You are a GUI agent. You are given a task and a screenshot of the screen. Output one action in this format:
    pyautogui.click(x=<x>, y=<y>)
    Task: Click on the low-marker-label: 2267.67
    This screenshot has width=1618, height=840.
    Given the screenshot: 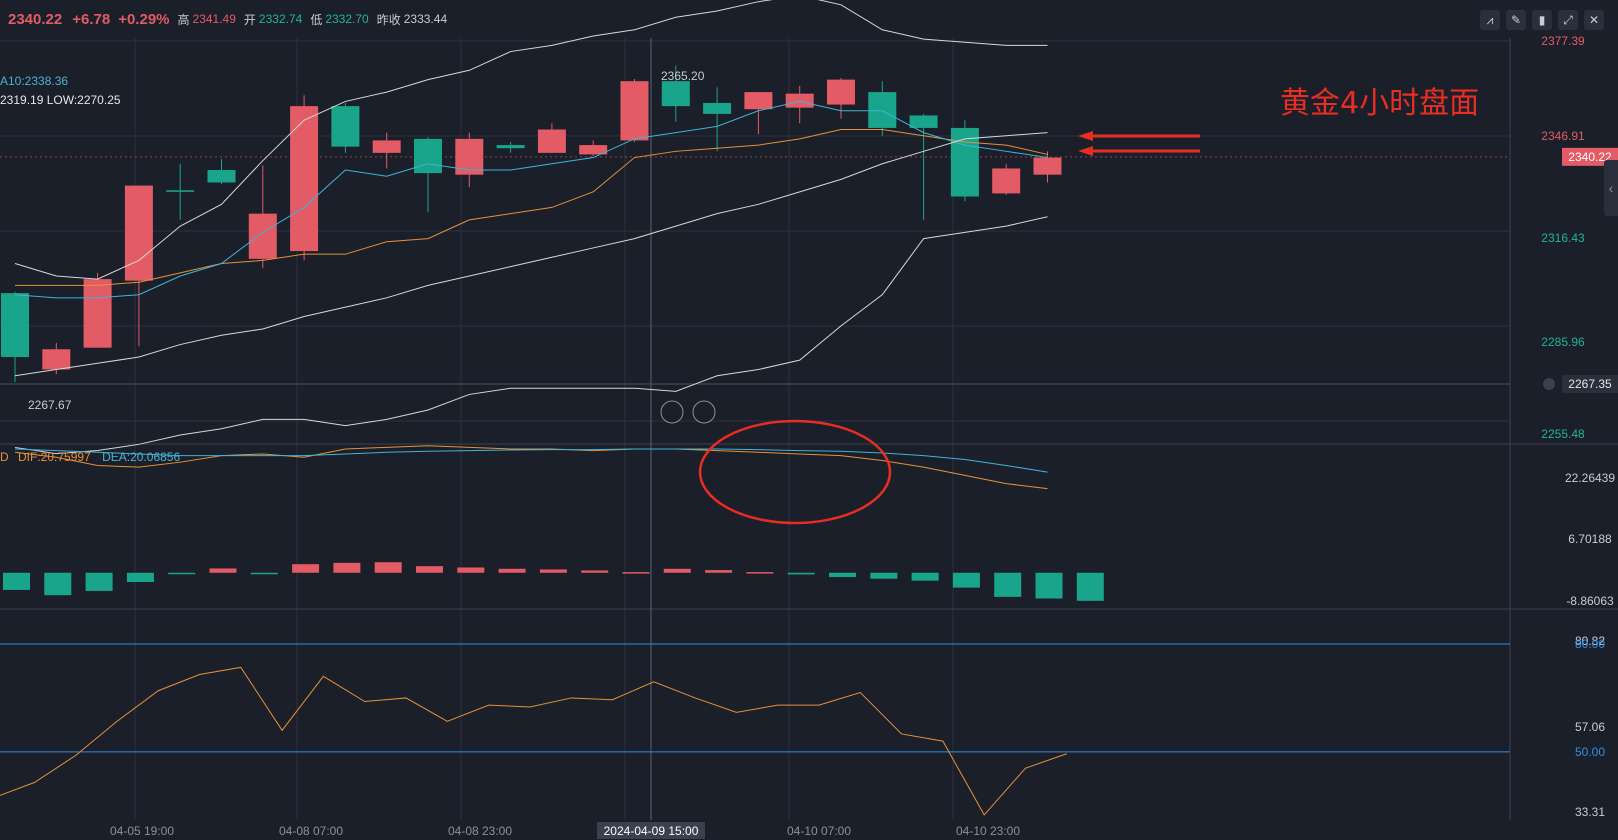 What is the action you would take?
    pyautogui.click(x=50, y=405)
    